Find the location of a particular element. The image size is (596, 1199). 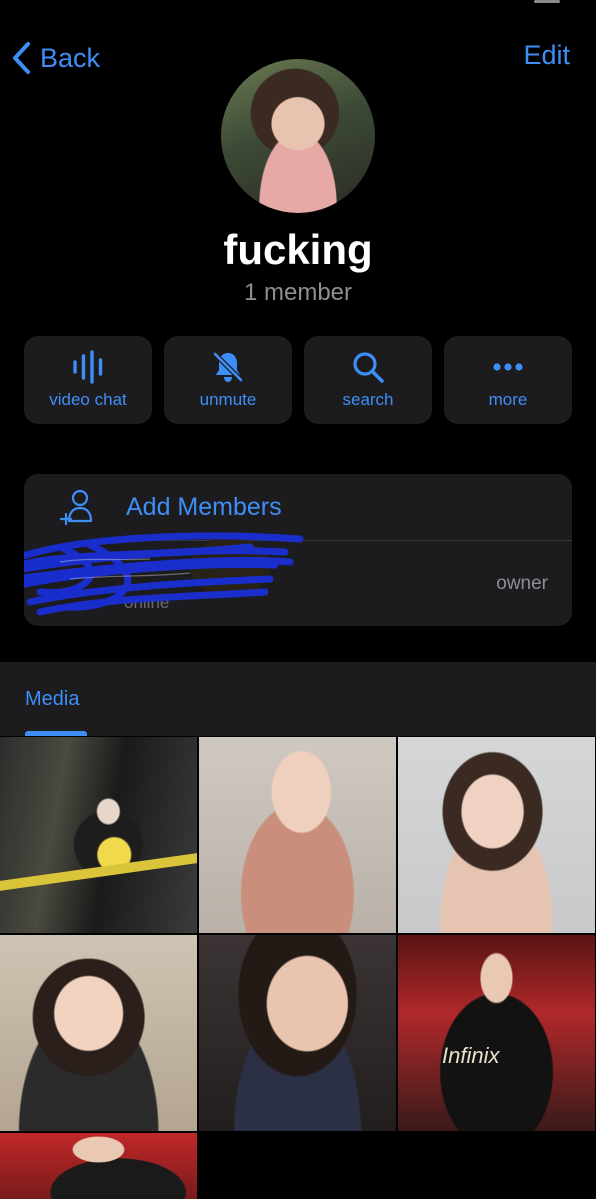

members-card: Add Members online owner is located at coordinates (298, 550).